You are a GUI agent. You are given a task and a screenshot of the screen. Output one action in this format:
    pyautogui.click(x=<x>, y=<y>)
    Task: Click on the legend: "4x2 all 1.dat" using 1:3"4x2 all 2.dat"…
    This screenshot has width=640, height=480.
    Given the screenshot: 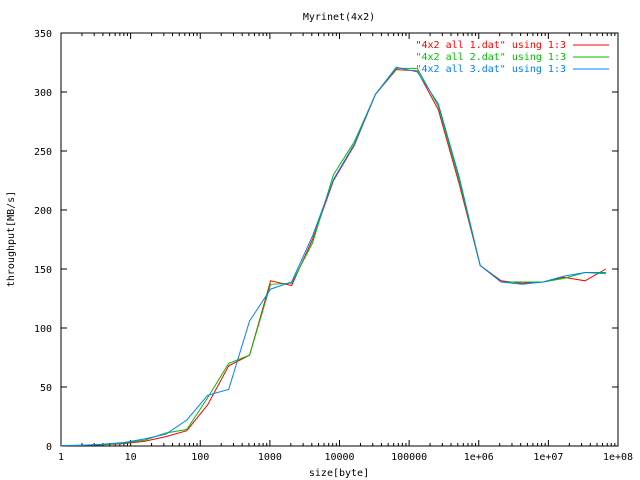 What is the action you would take?
    pyautogui.click(x=512, y=57)
    